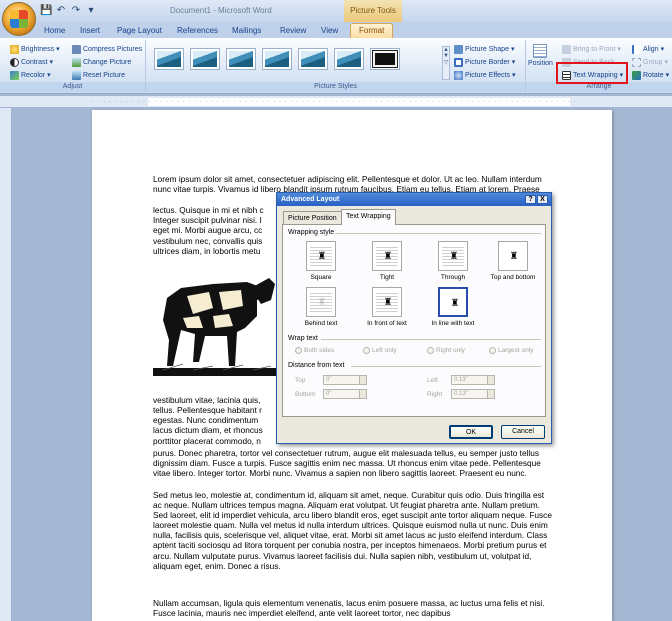 The width and height of the screenshot is (672, 621). Describe the element at coordinates (523, 432) in the screenshot. I see `cancel-button: Cancel` at that location.